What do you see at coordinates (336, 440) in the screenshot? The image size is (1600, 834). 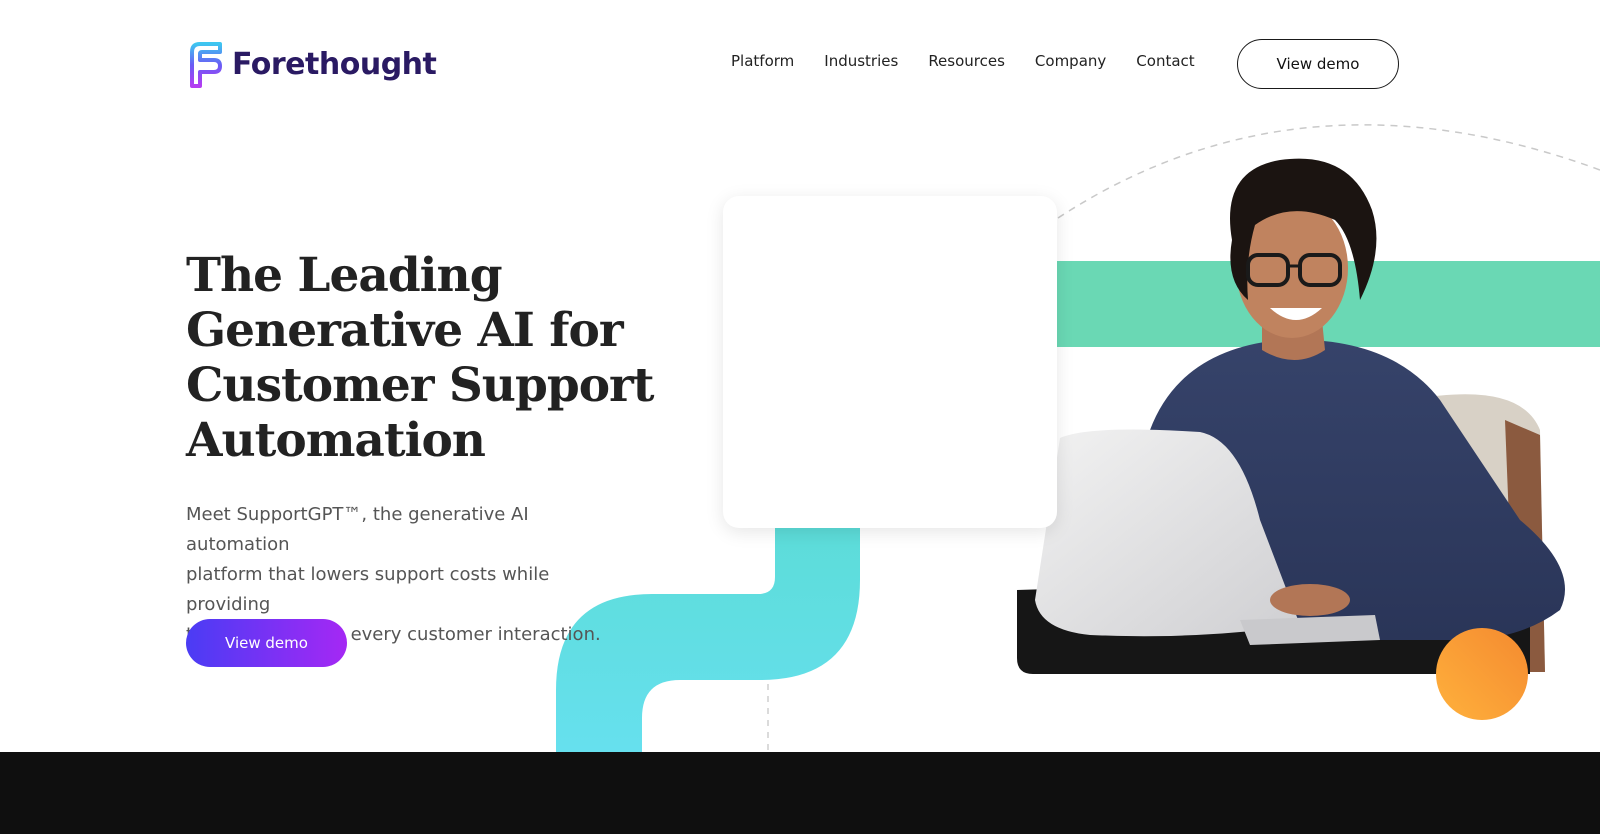 I see `hero-title-line: Automation` at bounding box center [336, 440].